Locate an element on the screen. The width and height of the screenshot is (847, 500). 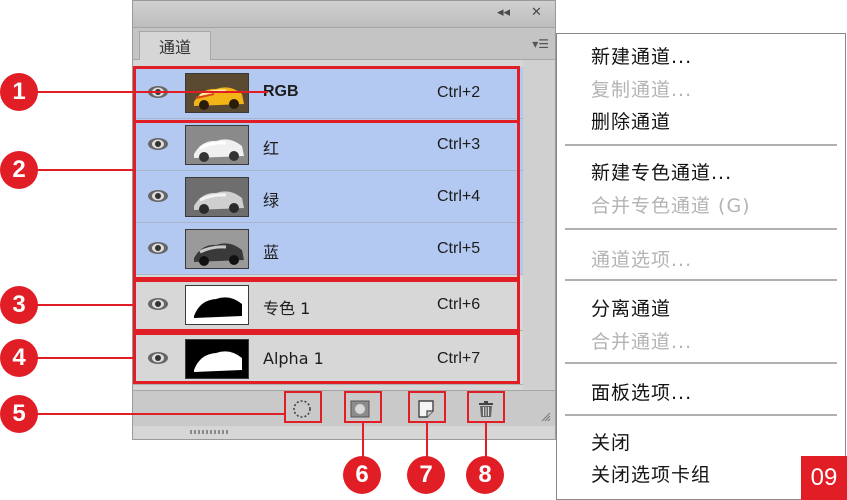
panel-menu-icon: ▾☰ is located at coordinates (540, 44).